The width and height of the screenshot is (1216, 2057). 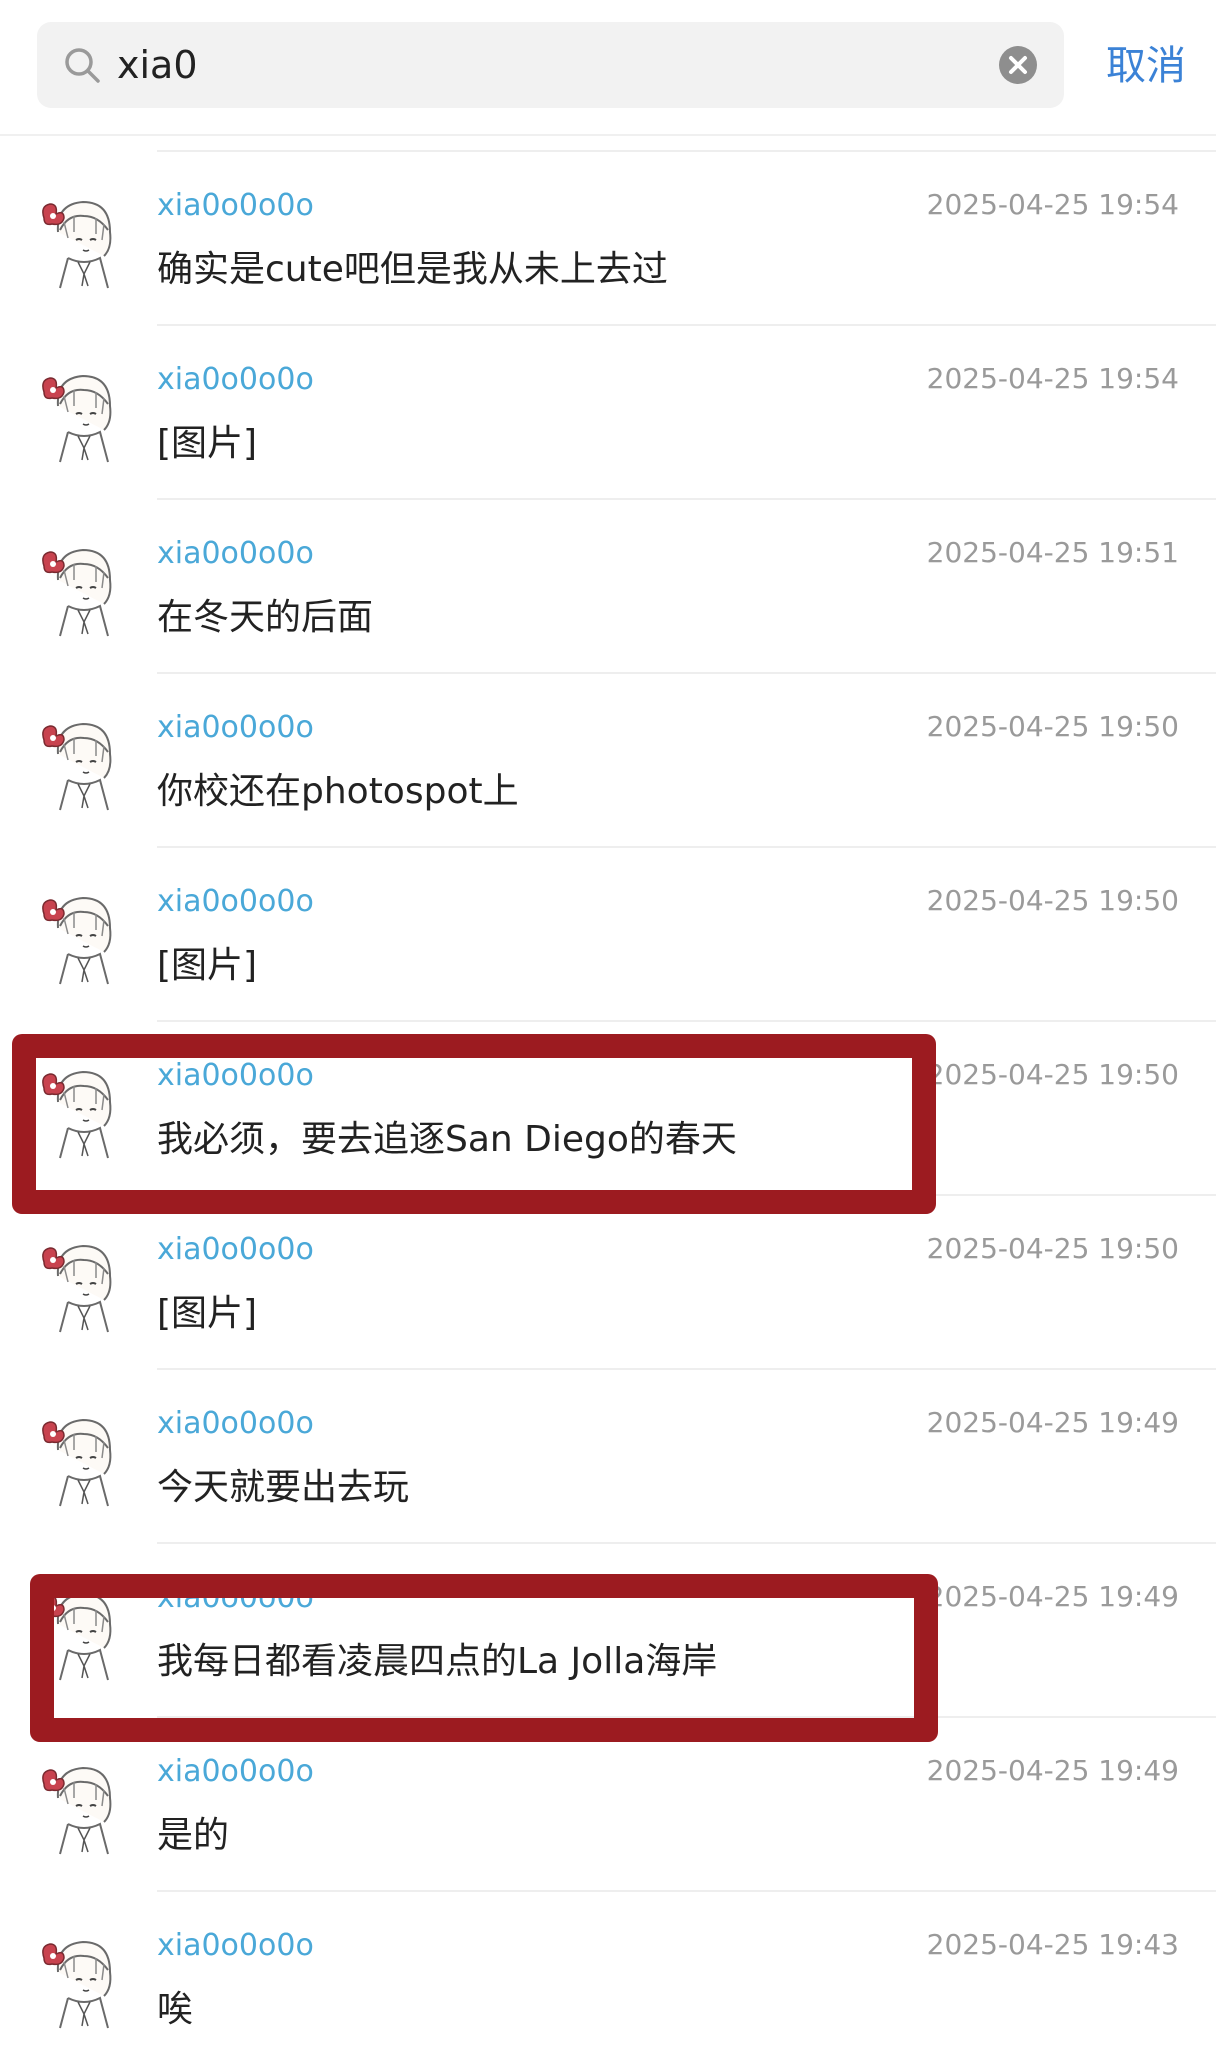 What do you see at coordinates (1146, 66) in the screenshot?
I see `cancel-button: 取消` at bounding box center [1146, 66].